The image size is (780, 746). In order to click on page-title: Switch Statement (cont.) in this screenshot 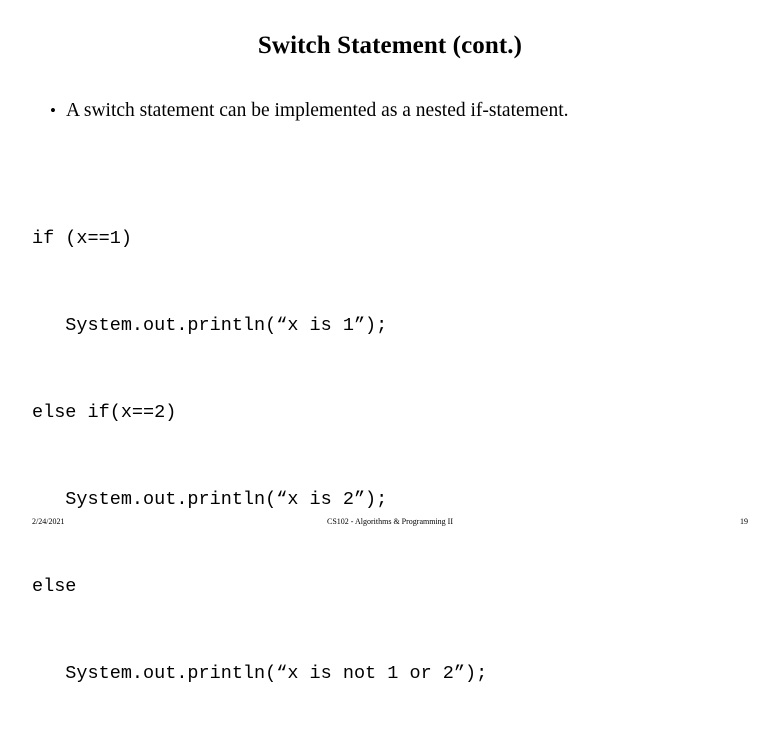, I will do `click(390, 45)`.